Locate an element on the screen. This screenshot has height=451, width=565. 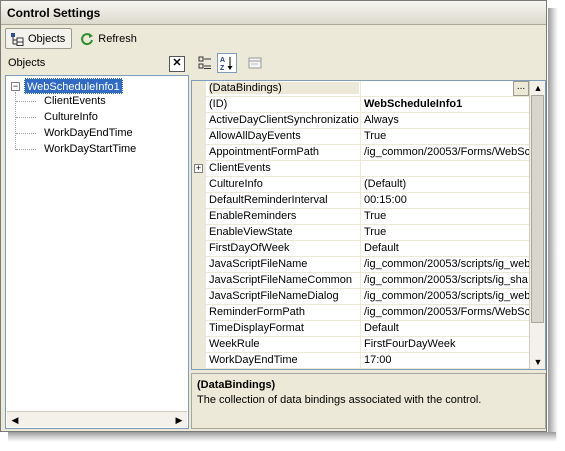
property-name: ClientEvents is located at coordinates (240, 168).